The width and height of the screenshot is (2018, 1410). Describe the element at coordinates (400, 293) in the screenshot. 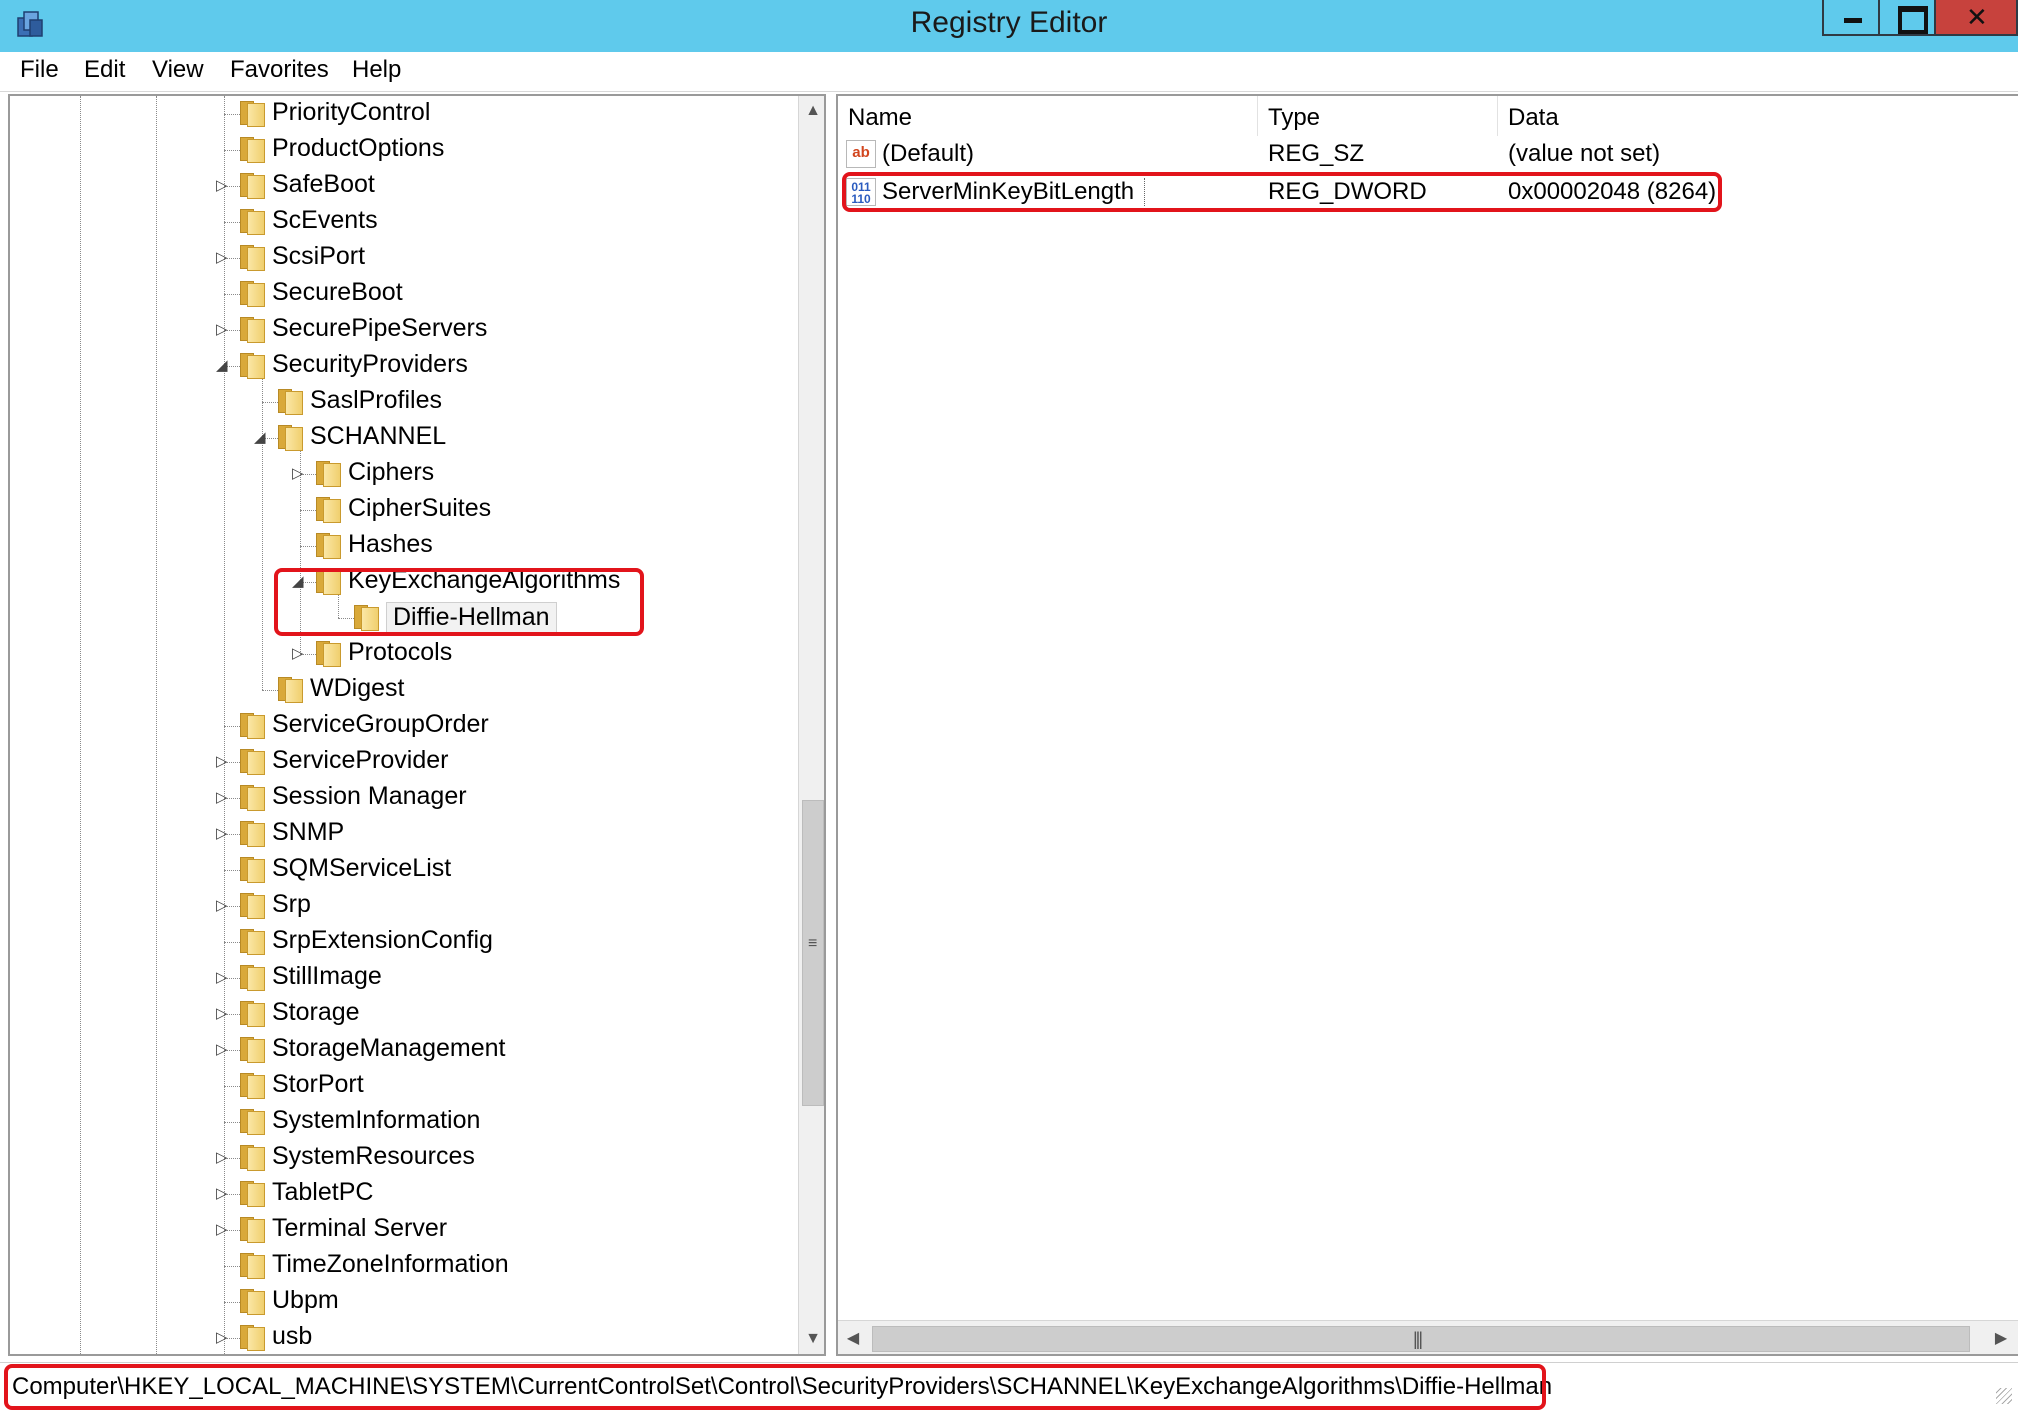

I see `tree-node: SecureBoot` at that location.